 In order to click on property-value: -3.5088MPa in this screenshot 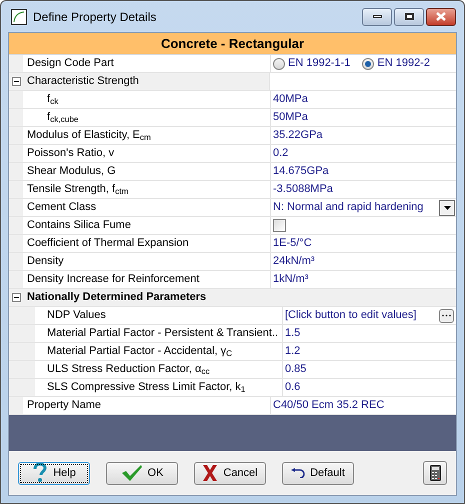, I will do `click(303, 190)`.